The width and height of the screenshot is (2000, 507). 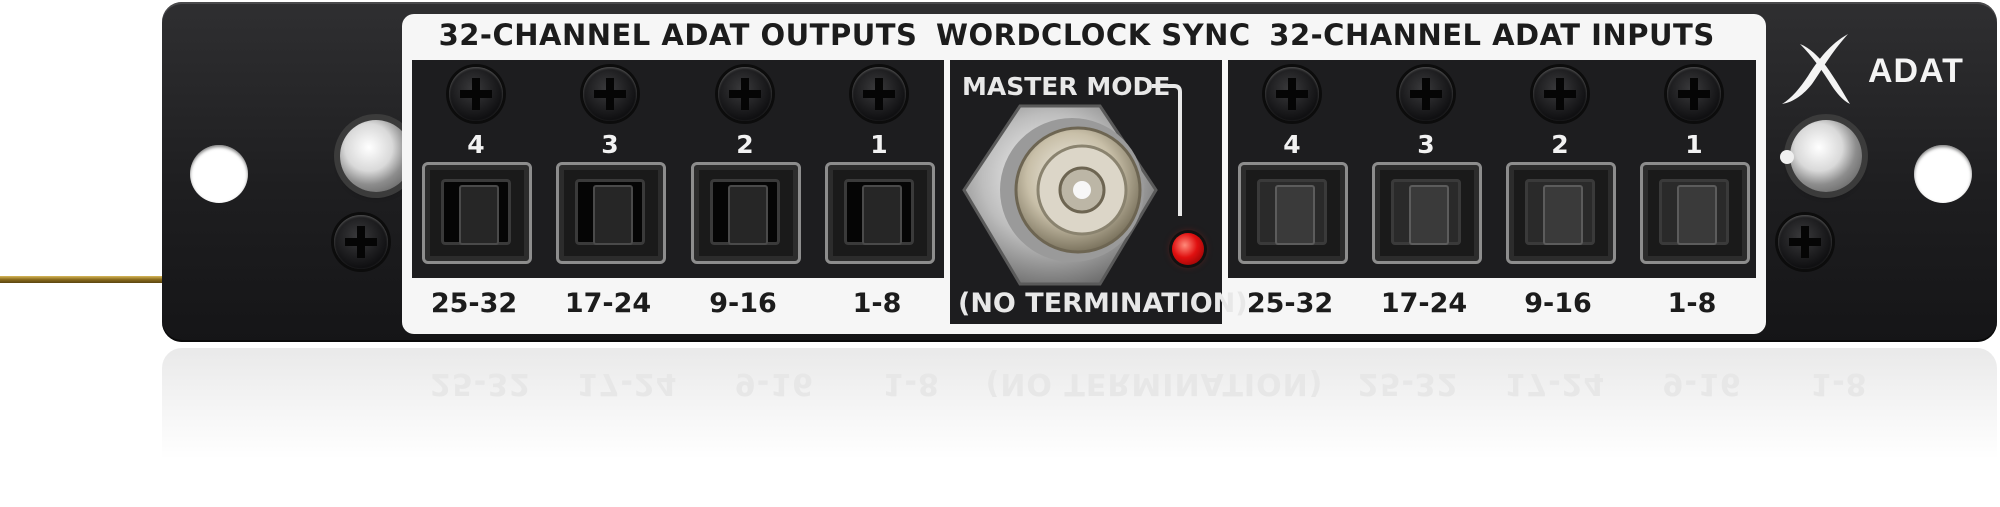 I want to click on outputs-title: 32-CHANNEL ADAT OUTPUTS, so click(x=678, y=35).